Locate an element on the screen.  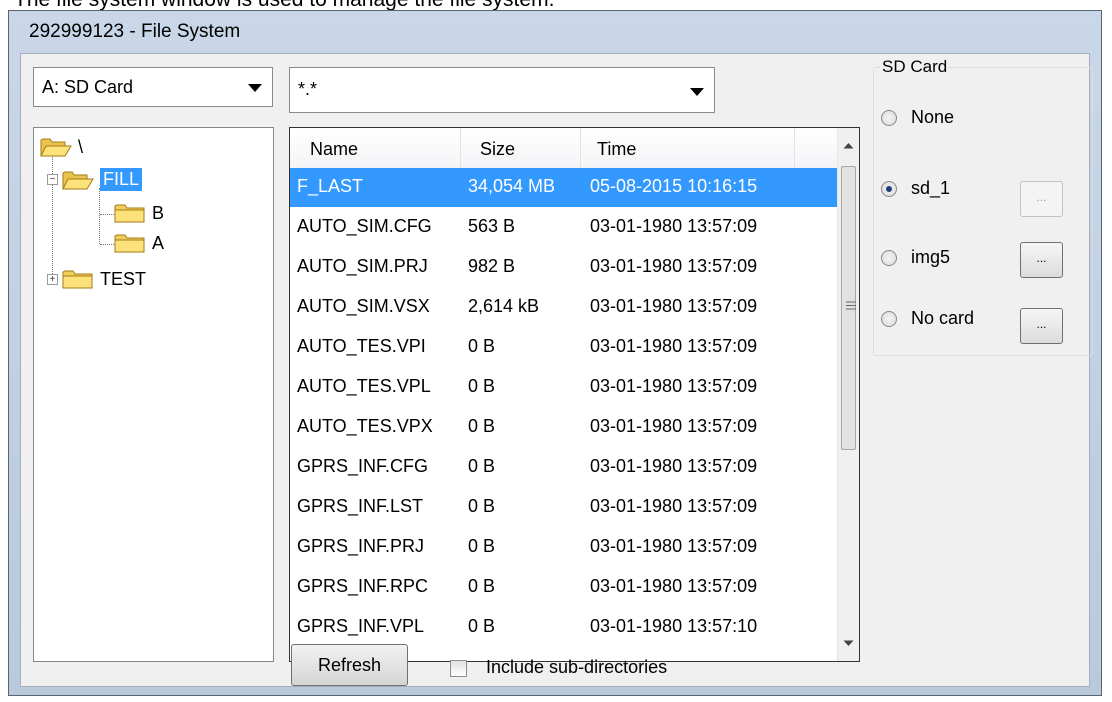
file-name-cell: AUTO_SIM.PRJ is located at coordinates (362, 266).